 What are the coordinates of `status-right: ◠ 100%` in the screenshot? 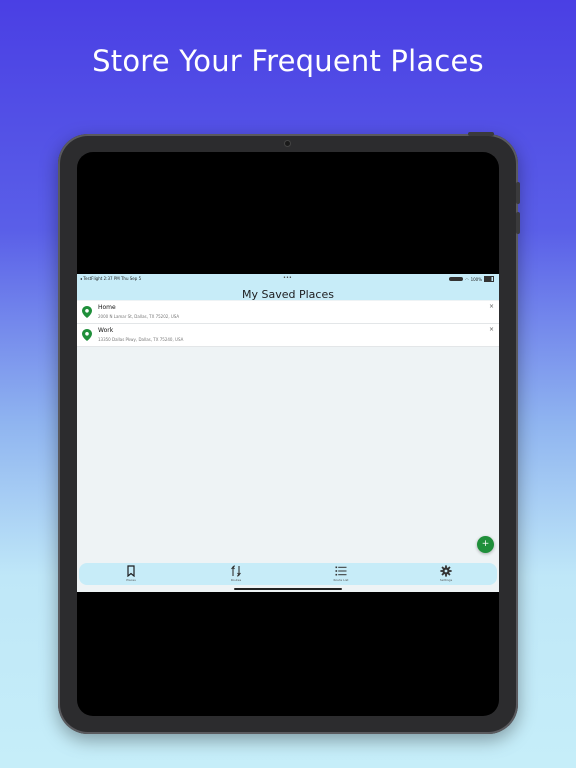 It's located at (471, 279).